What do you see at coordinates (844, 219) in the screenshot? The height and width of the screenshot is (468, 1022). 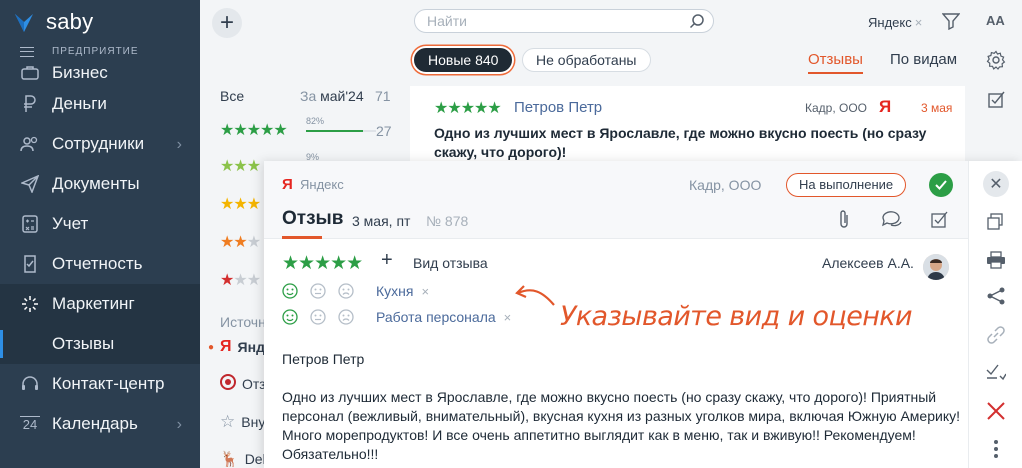 I see `paperclip-icon` at bounding box center [844, 219].